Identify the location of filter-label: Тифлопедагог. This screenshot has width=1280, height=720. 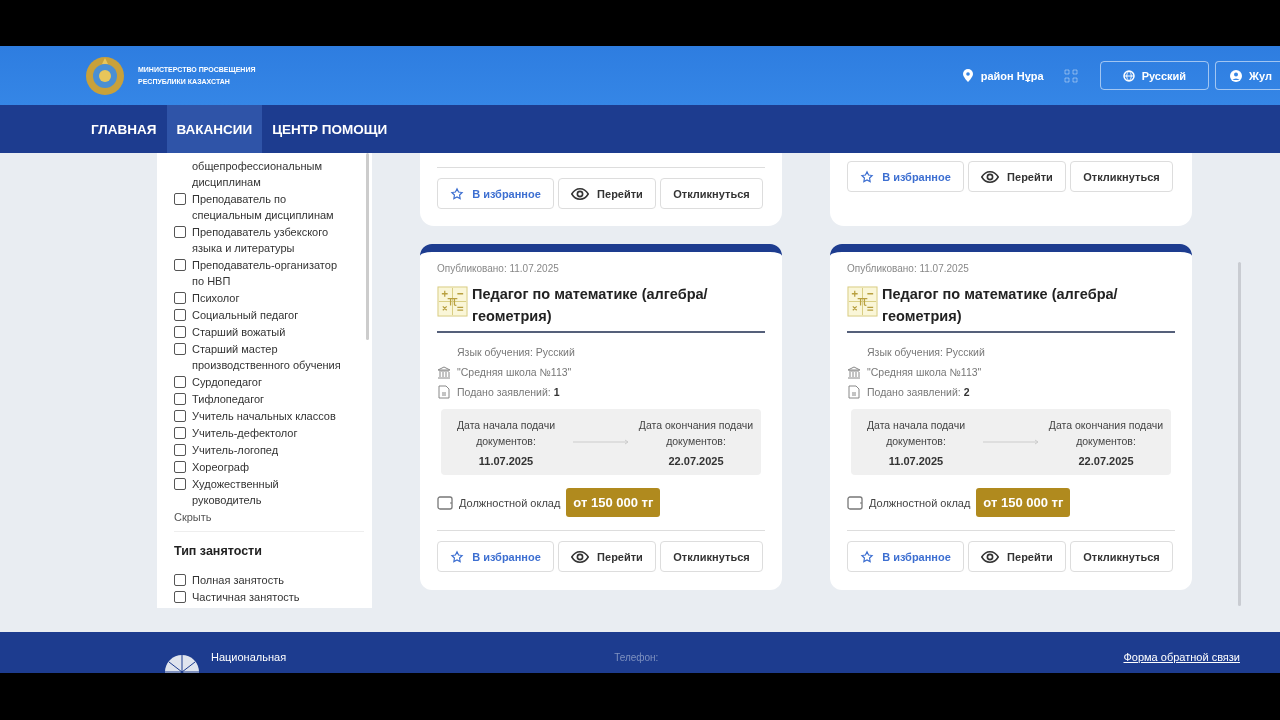
(228, 399).